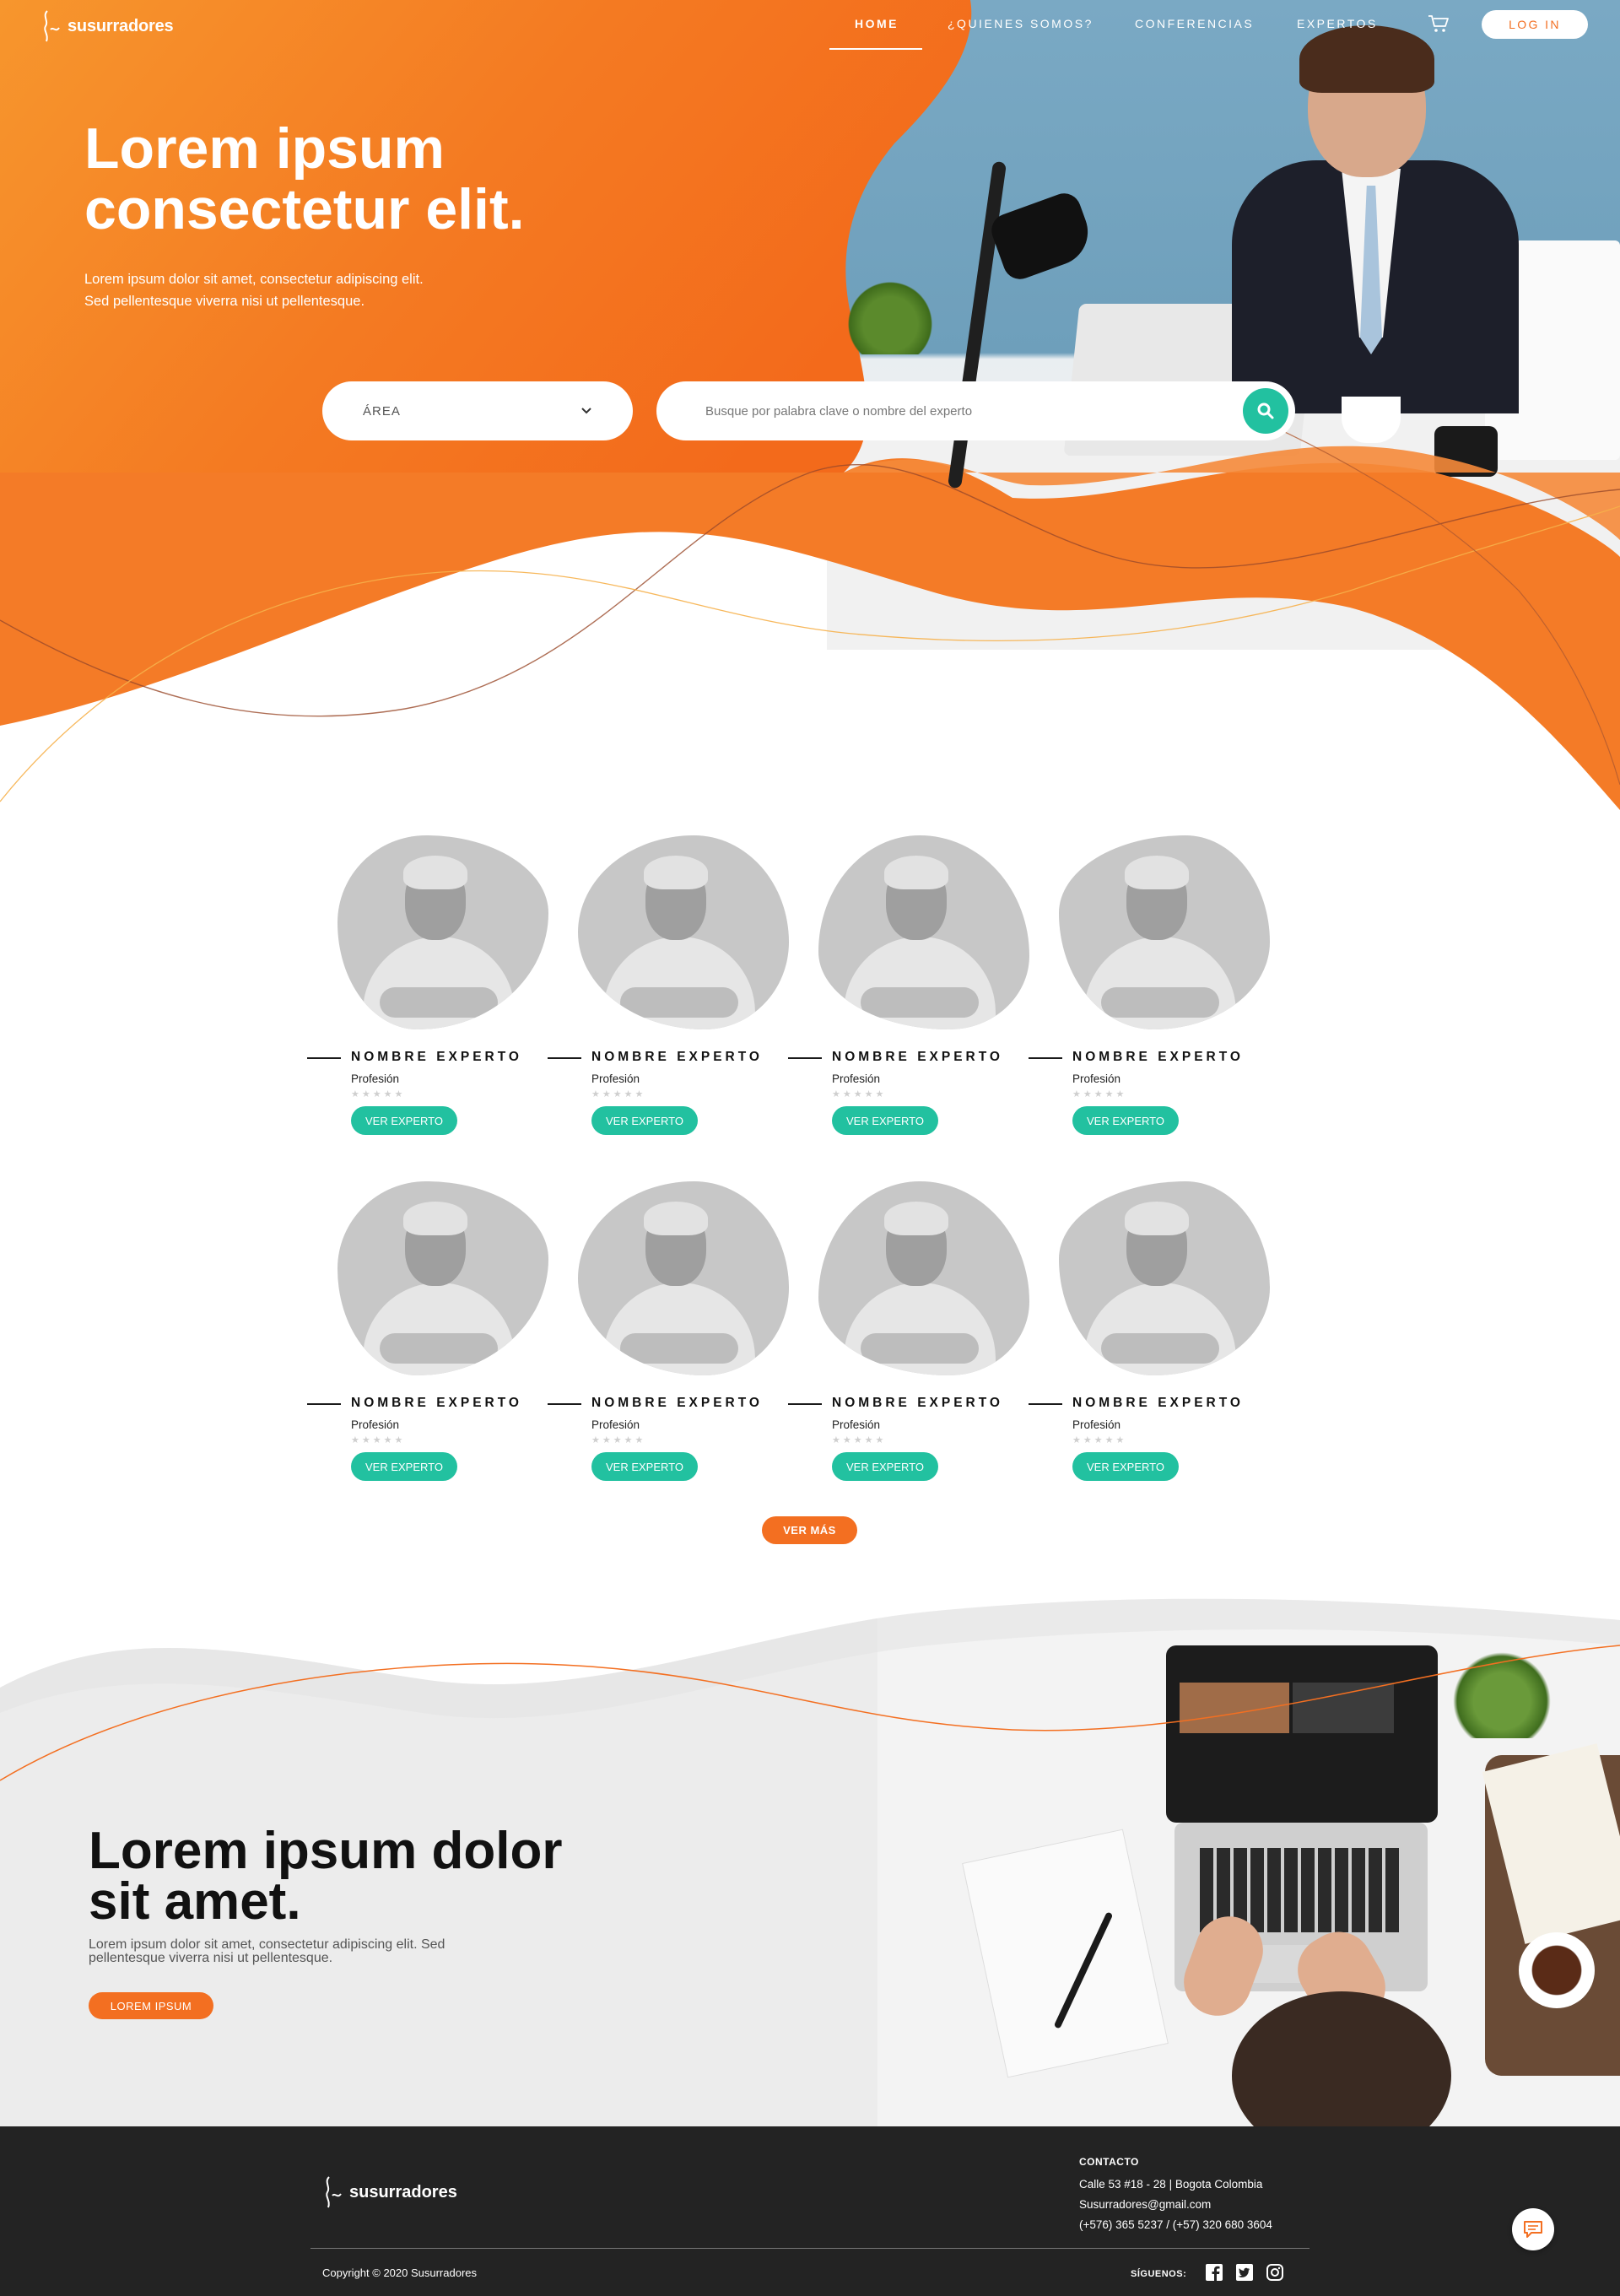 This screenshot has width=1620, height=2296. I want to click on instagram-icon, so click(1275, 2272).